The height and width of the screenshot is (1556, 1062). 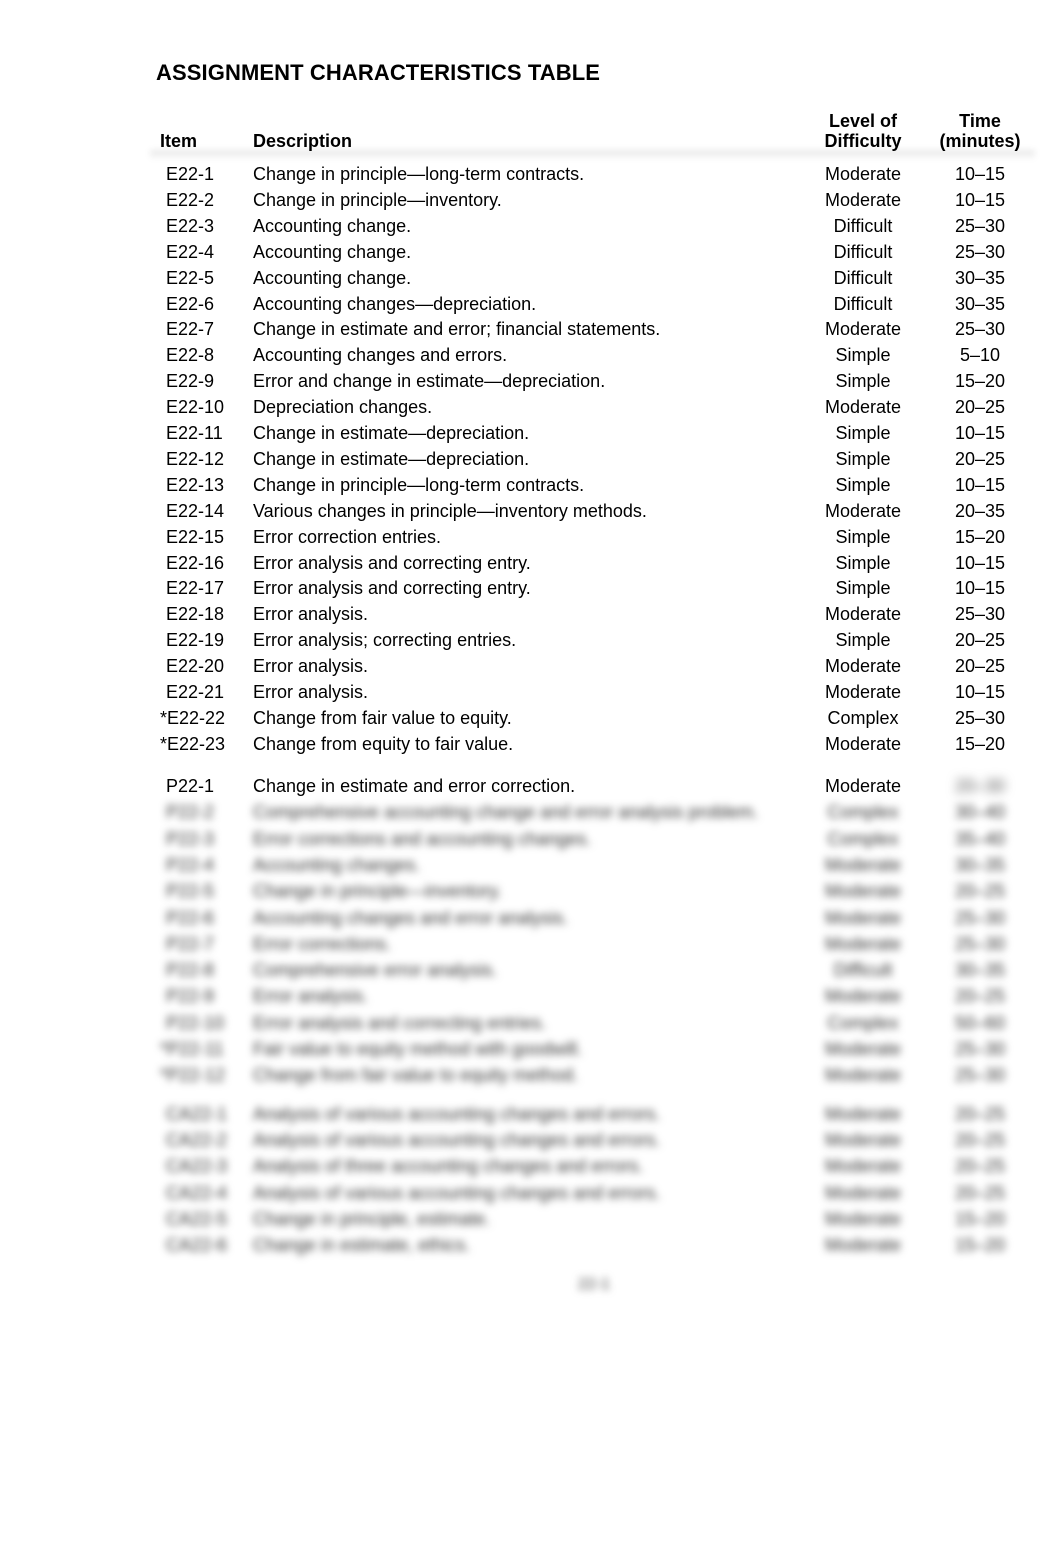 I want to click on description-cell: Accounting changes and error analysis., so click(x=411, y=917).